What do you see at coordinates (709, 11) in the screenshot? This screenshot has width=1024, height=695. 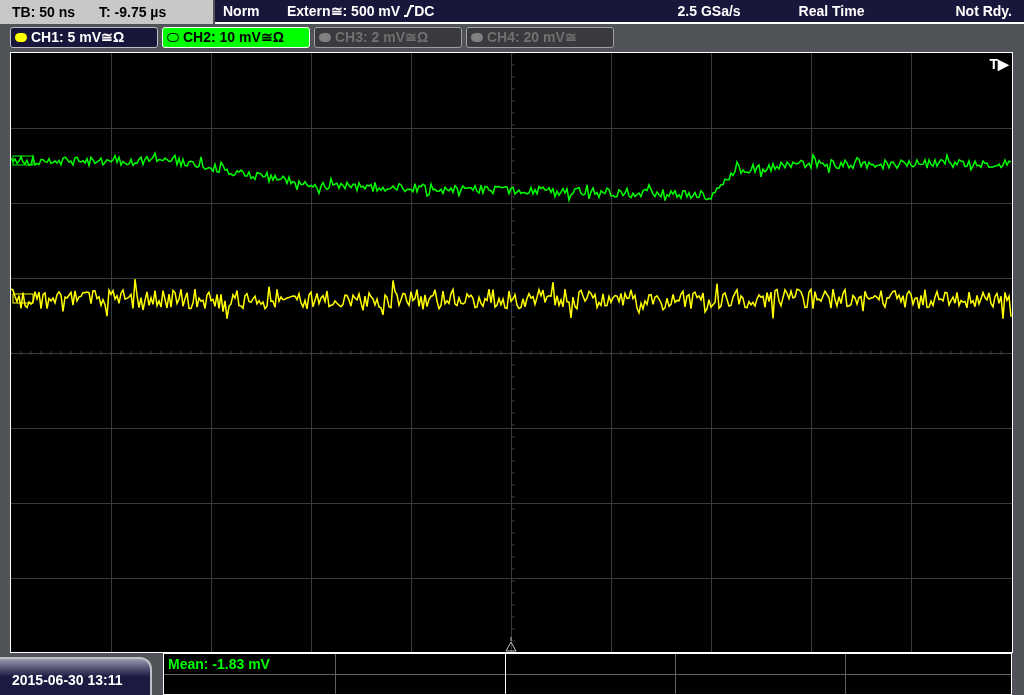 I see `sample-rate-text: 2.5 GSa/s` at bounding box center [709, 11].